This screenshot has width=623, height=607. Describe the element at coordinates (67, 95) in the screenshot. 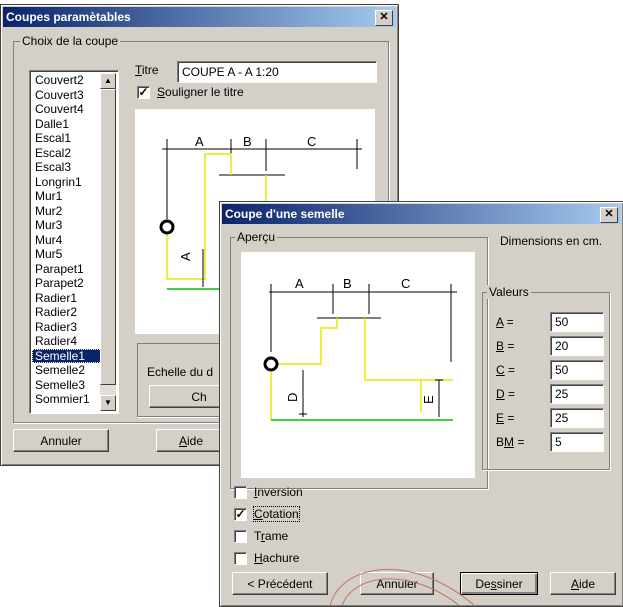

I see `list-item: Couvert3` at that location.